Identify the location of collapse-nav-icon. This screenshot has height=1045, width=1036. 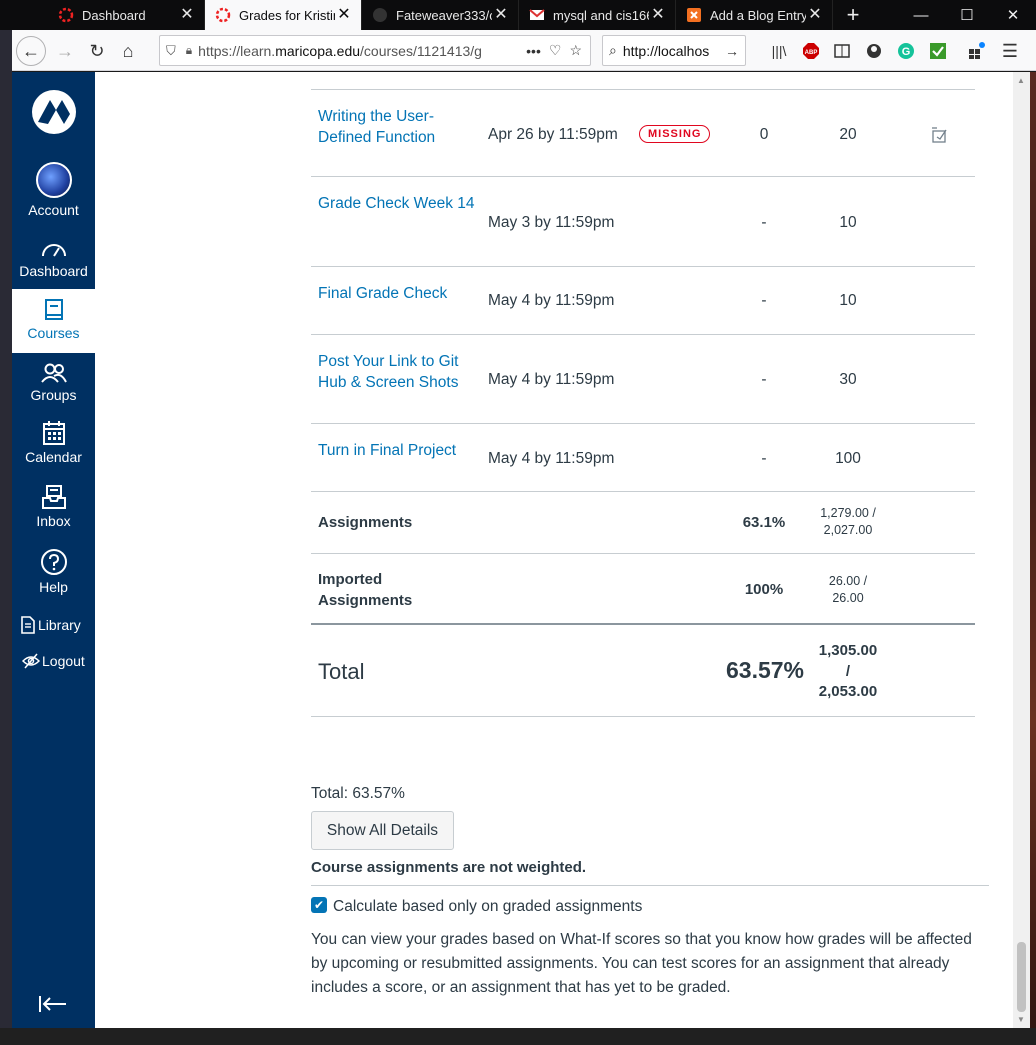
(53, 1006).